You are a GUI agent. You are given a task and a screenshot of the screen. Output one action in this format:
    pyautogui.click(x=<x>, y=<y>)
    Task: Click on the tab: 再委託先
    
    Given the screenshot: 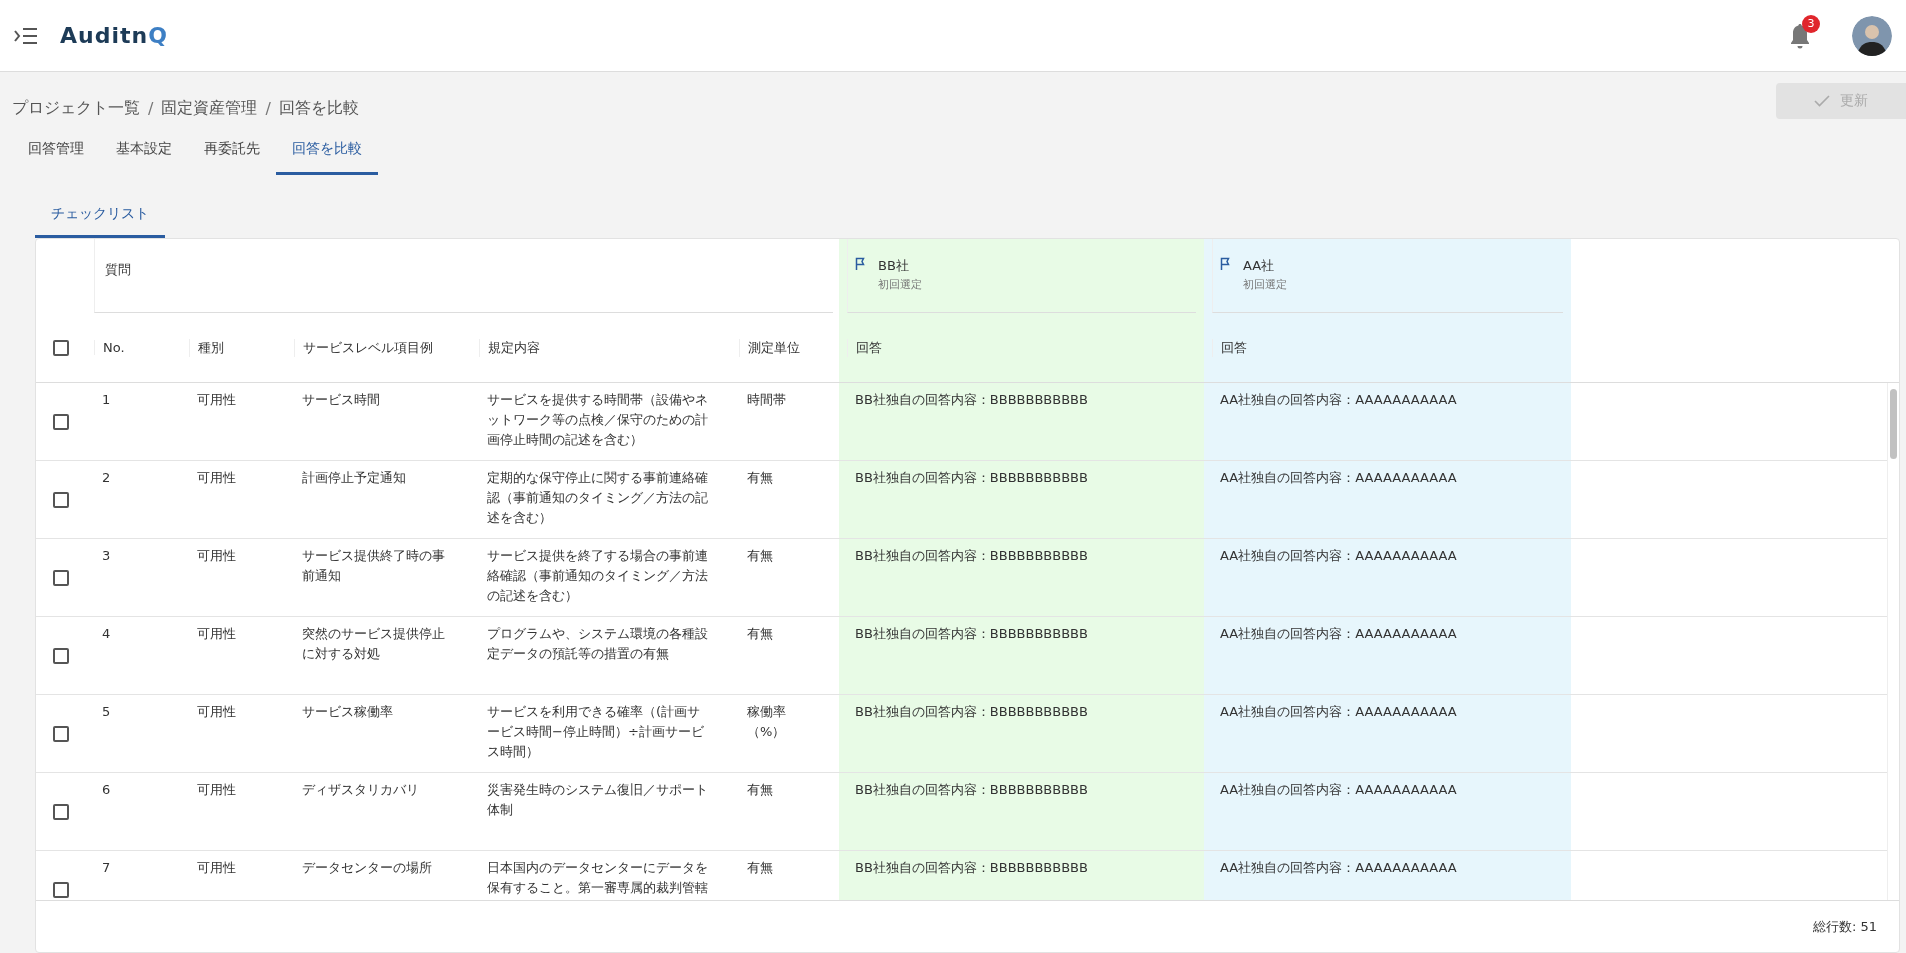 What is the action you would take?
    pyautogui.click(x=232, y=152)
    